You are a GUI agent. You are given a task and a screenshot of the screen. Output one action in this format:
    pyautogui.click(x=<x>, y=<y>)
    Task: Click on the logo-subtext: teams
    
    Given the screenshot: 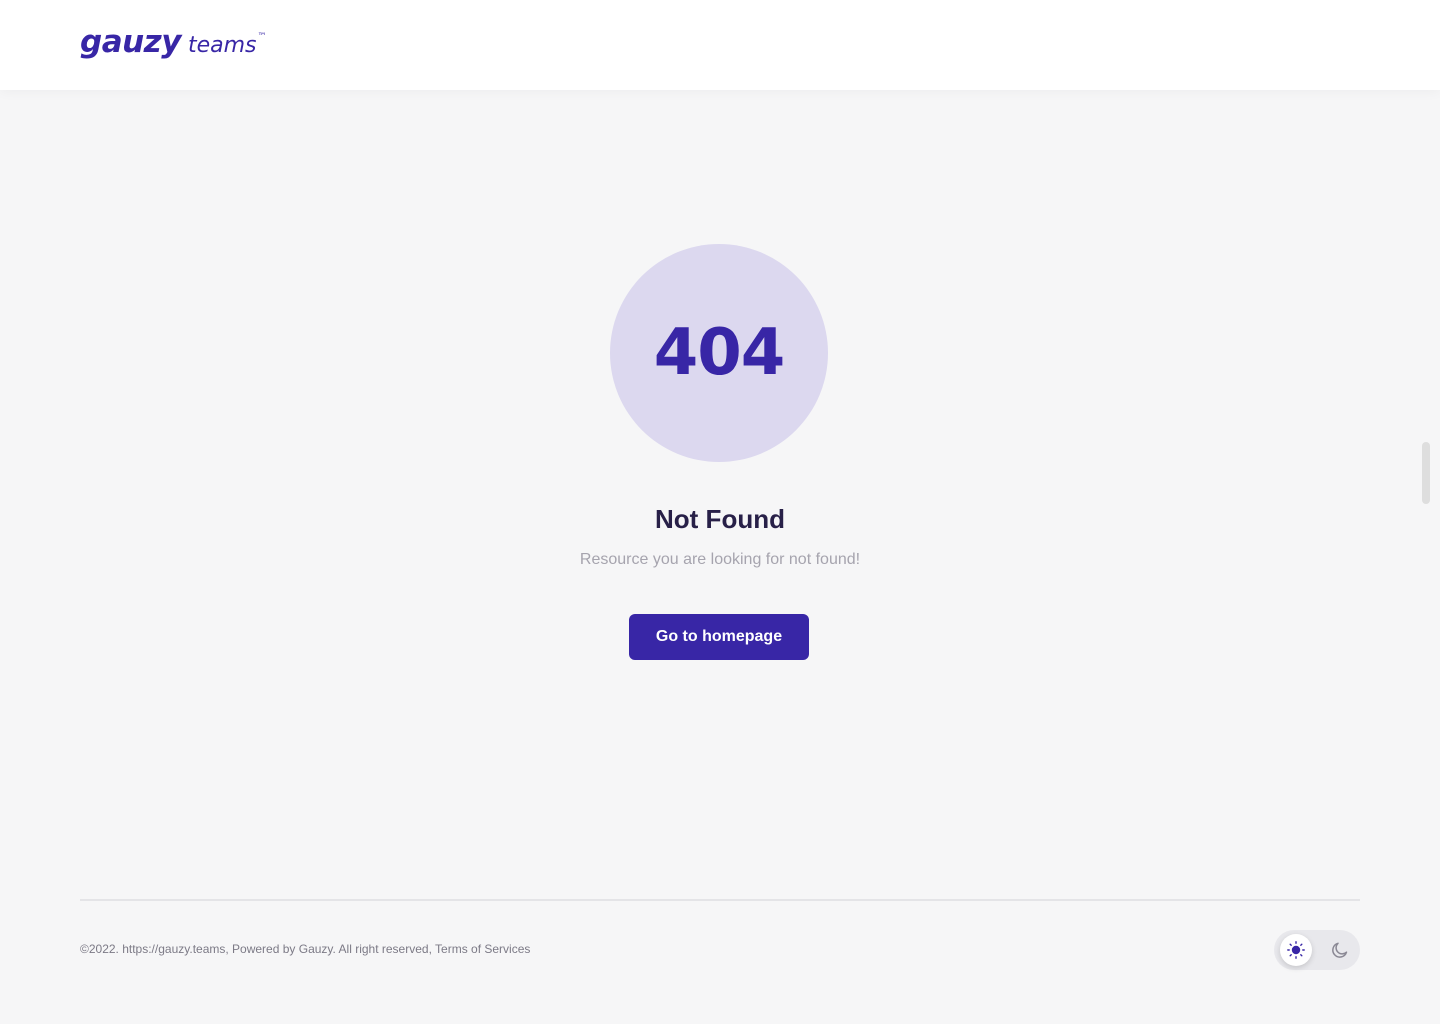 What is the action you would take?
    pyautogui.click(x=222, y=45)
    